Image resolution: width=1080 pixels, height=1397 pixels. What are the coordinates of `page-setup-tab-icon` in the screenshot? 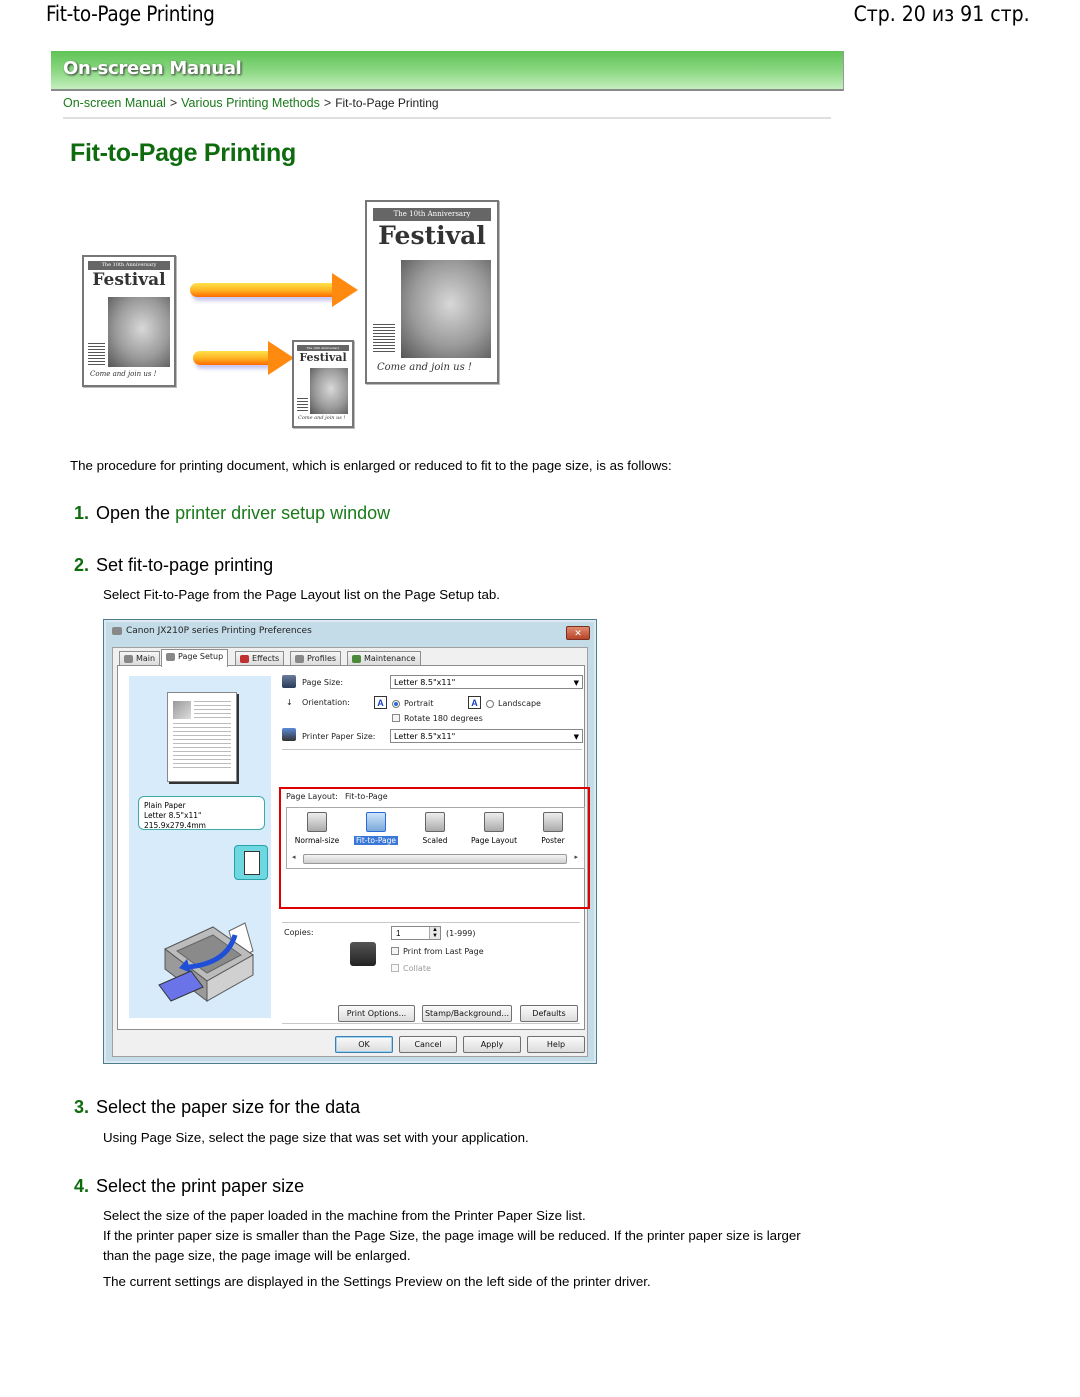 It's located at (170, 656).